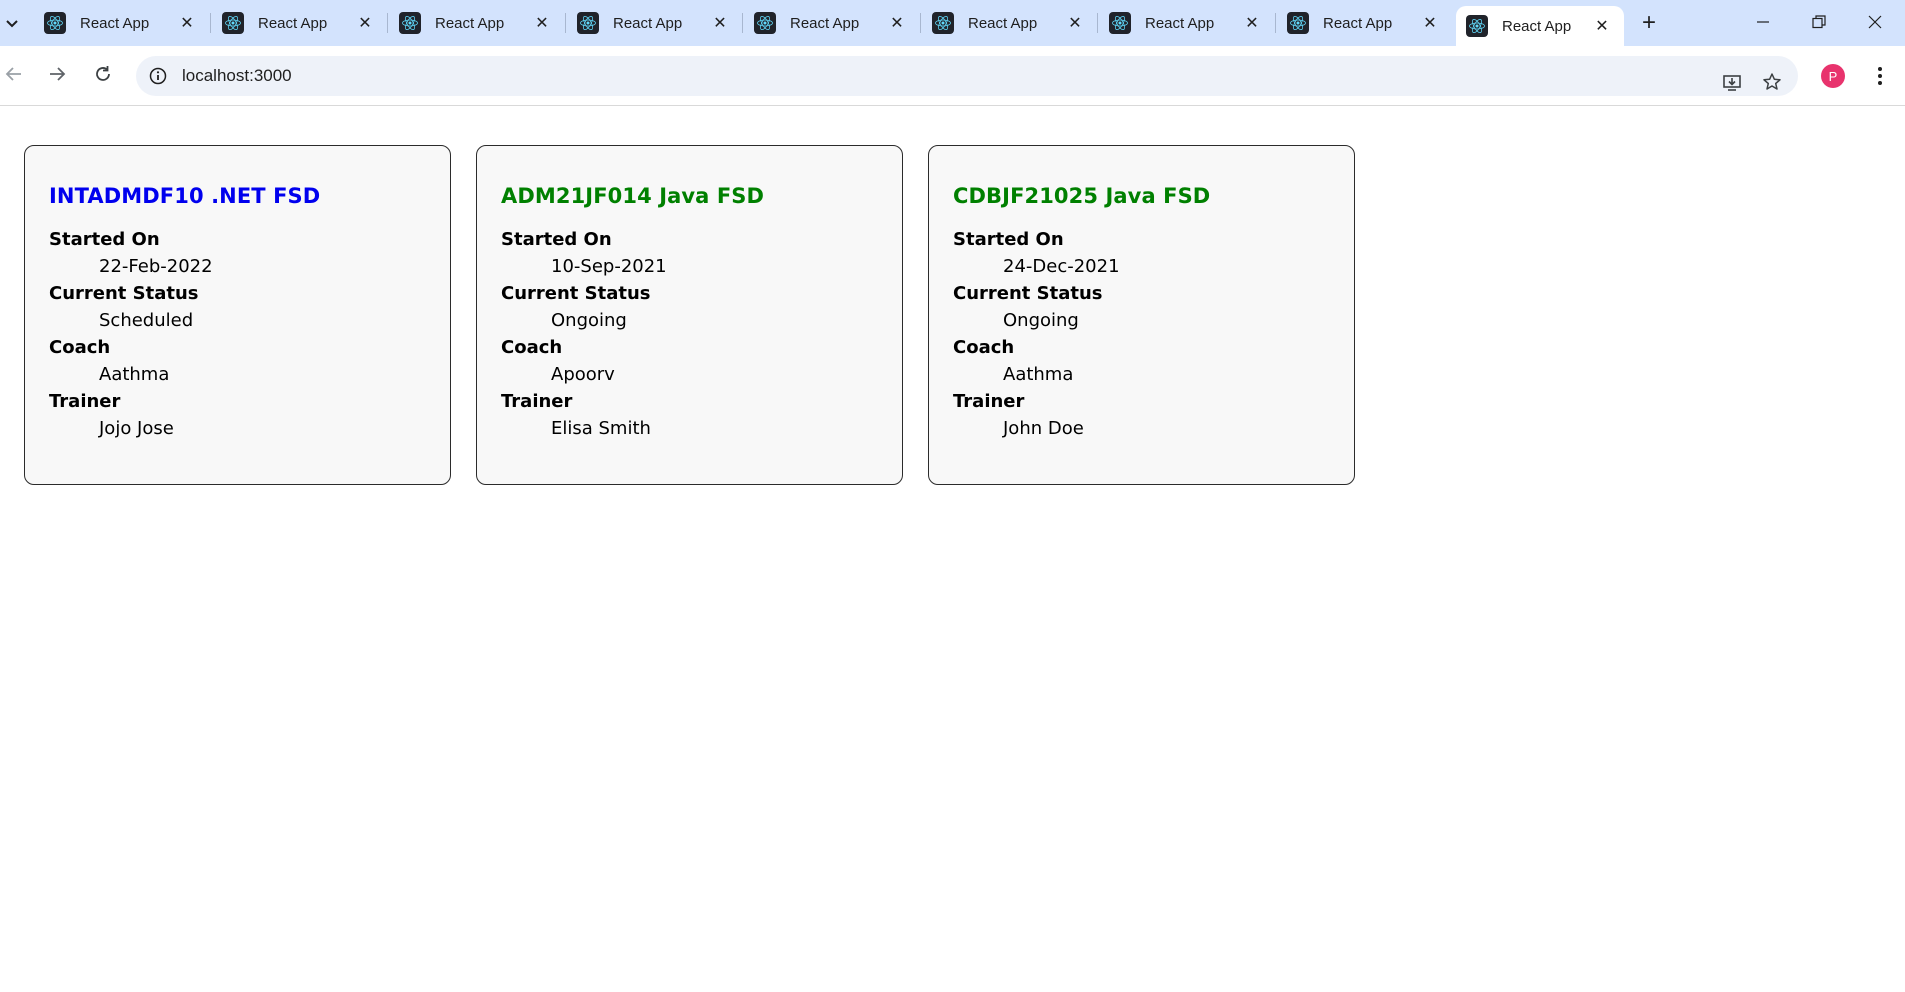 This screenshot has width=1905, height=992. I want to click on install-app-icon, so click(1732, 82).